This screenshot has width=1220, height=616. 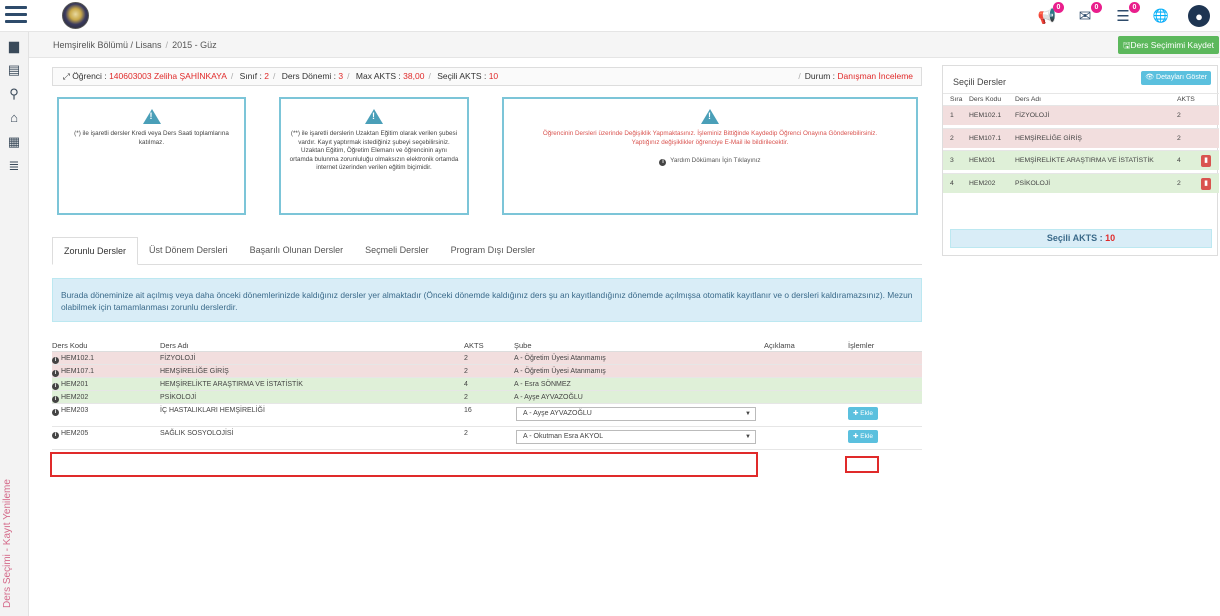 What do you see at coordinates (1176, 78) in the screenshot?
I see `show-details-button: 👁 Detayları Göster` at bounding box center [1176, 78].